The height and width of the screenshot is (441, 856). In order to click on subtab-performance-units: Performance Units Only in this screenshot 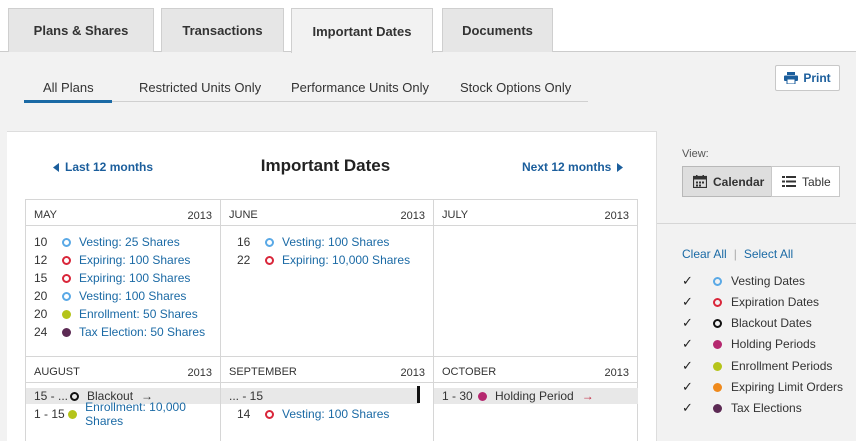, I will do `click(360, 87)`.